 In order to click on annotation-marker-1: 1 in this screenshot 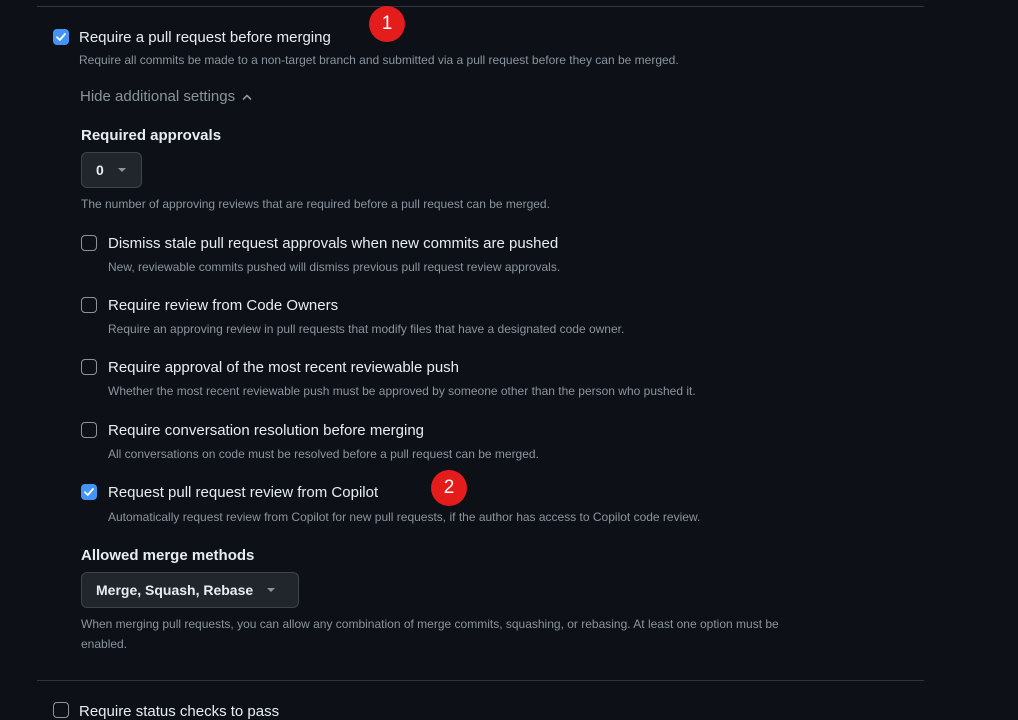, I will do `click(387, 24)`.